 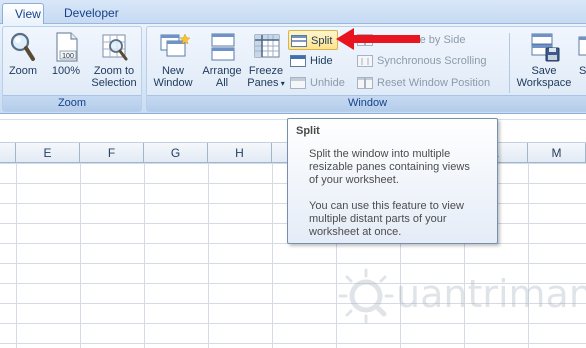 I want to click on column-header-f: F, so click(x=112, y=153).